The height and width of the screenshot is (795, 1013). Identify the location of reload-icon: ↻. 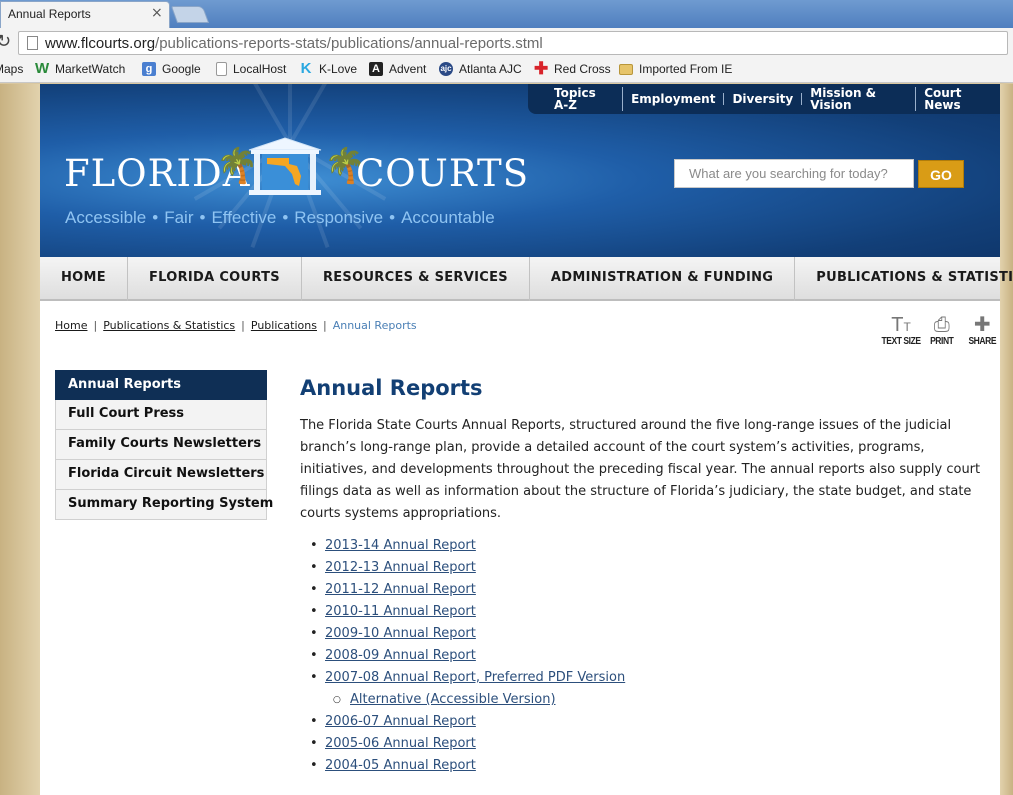
(5, 41).